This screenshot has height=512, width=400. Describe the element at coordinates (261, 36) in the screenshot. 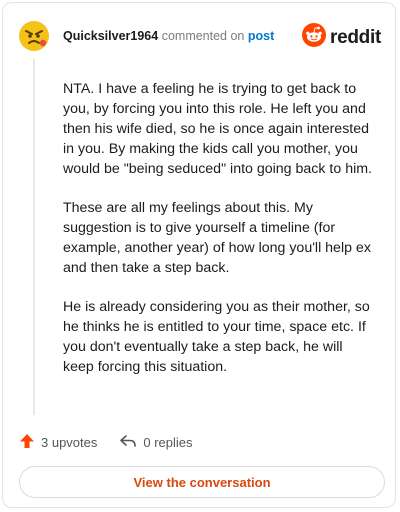

I see `post-link: post` at that location.